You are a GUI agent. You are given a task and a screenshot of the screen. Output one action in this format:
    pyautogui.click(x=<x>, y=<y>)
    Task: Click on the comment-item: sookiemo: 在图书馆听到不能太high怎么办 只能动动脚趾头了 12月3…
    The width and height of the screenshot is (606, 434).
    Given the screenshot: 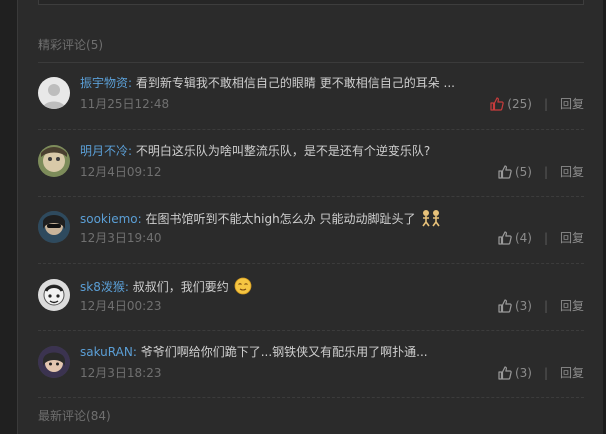 What is the action you would take?
    pyautogui.click(x=311, y=230)
    